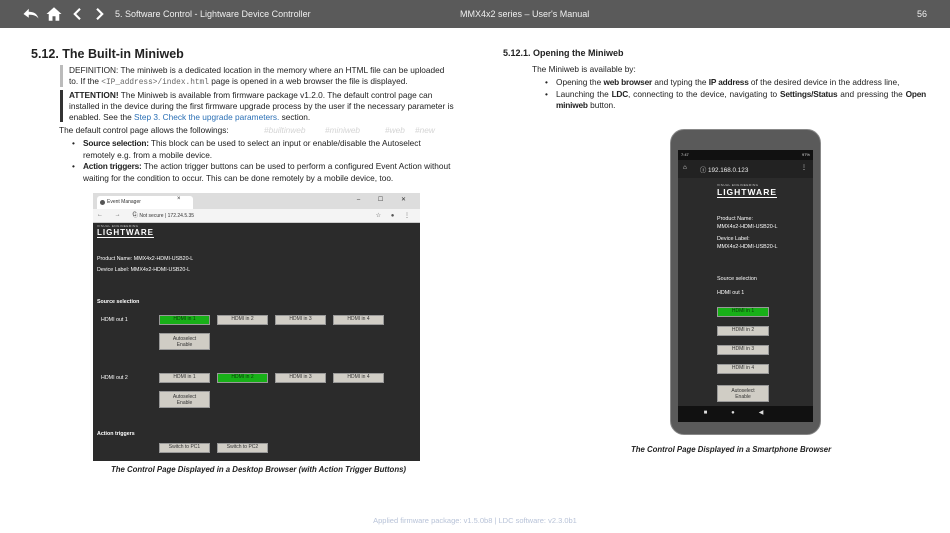  I want to click on phone-addressbar: ⌂ ⓘ 192.168.0.123 ⋮, so click(745, 169).